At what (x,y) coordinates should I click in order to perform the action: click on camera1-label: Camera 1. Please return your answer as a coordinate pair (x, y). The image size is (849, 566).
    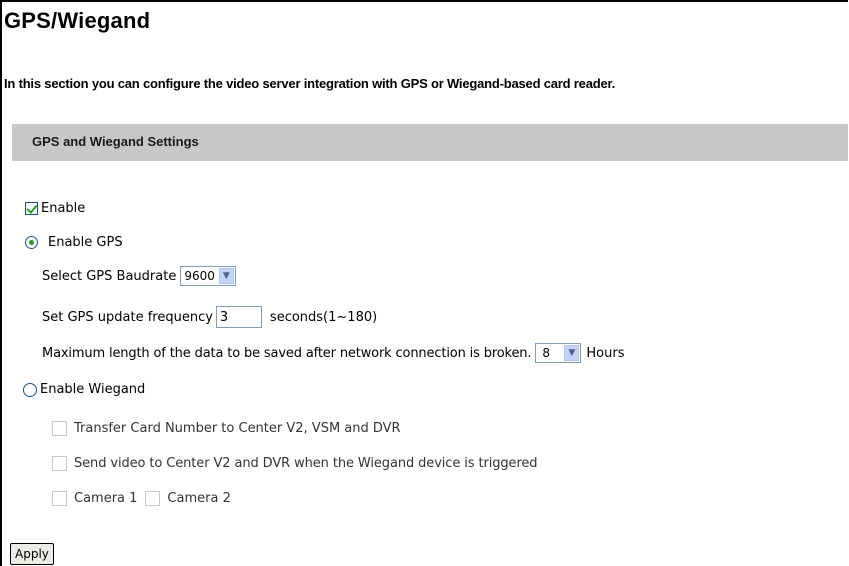
    Looking at the image, I should click on (106, 498).